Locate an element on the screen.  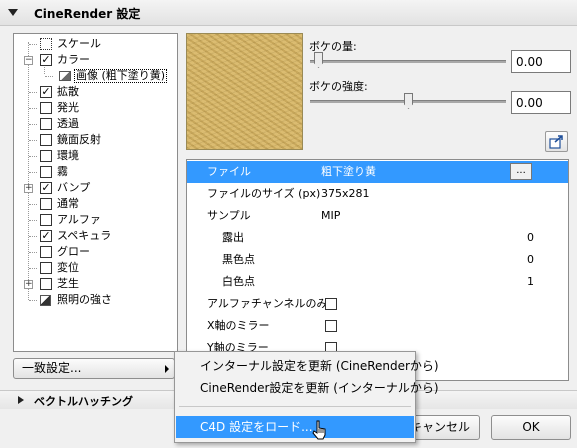
mirror-x-checkbox is located at coordinates (331, 326).